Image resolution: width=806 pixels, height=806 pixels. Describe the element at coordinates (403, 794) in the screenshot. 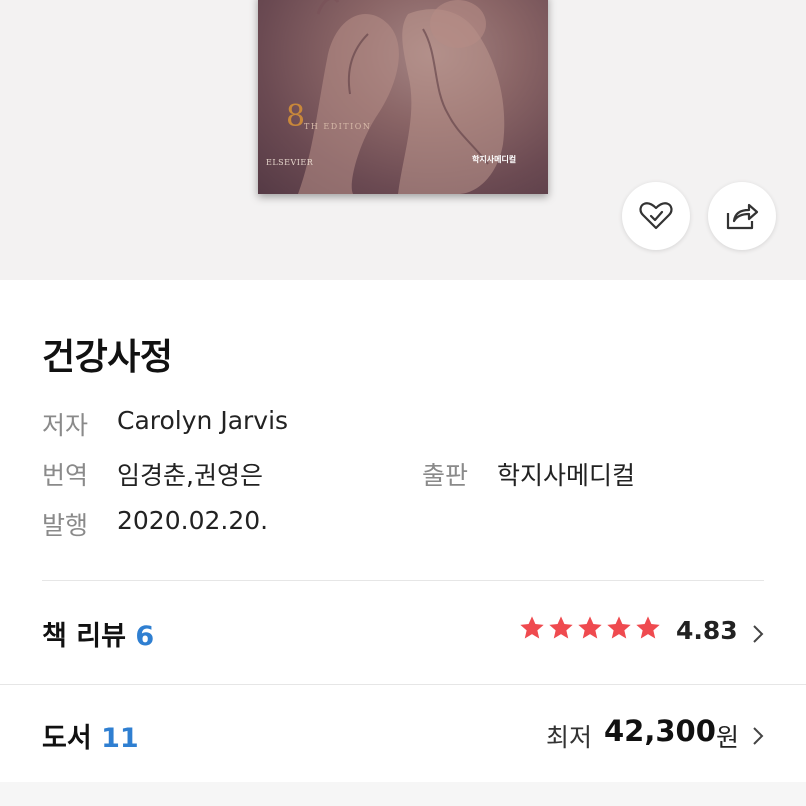

I see `section-separator-band` at that location.